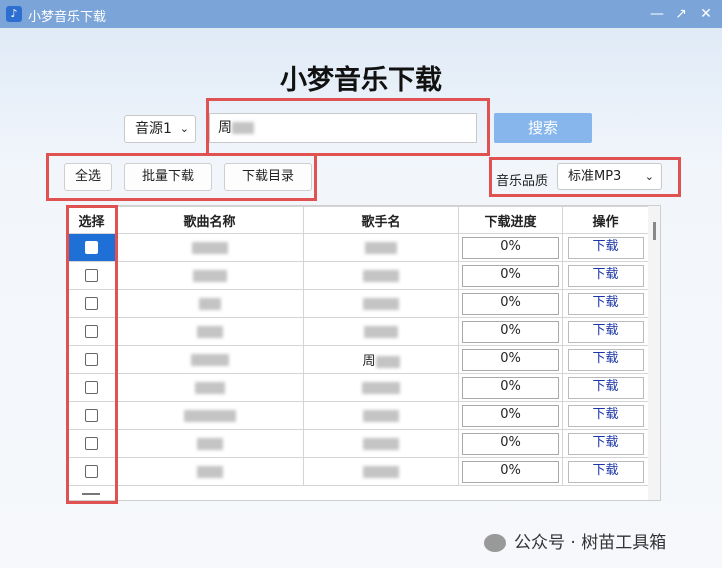  I want to click on batch-download-button: 批量下载, so click(168, 177).